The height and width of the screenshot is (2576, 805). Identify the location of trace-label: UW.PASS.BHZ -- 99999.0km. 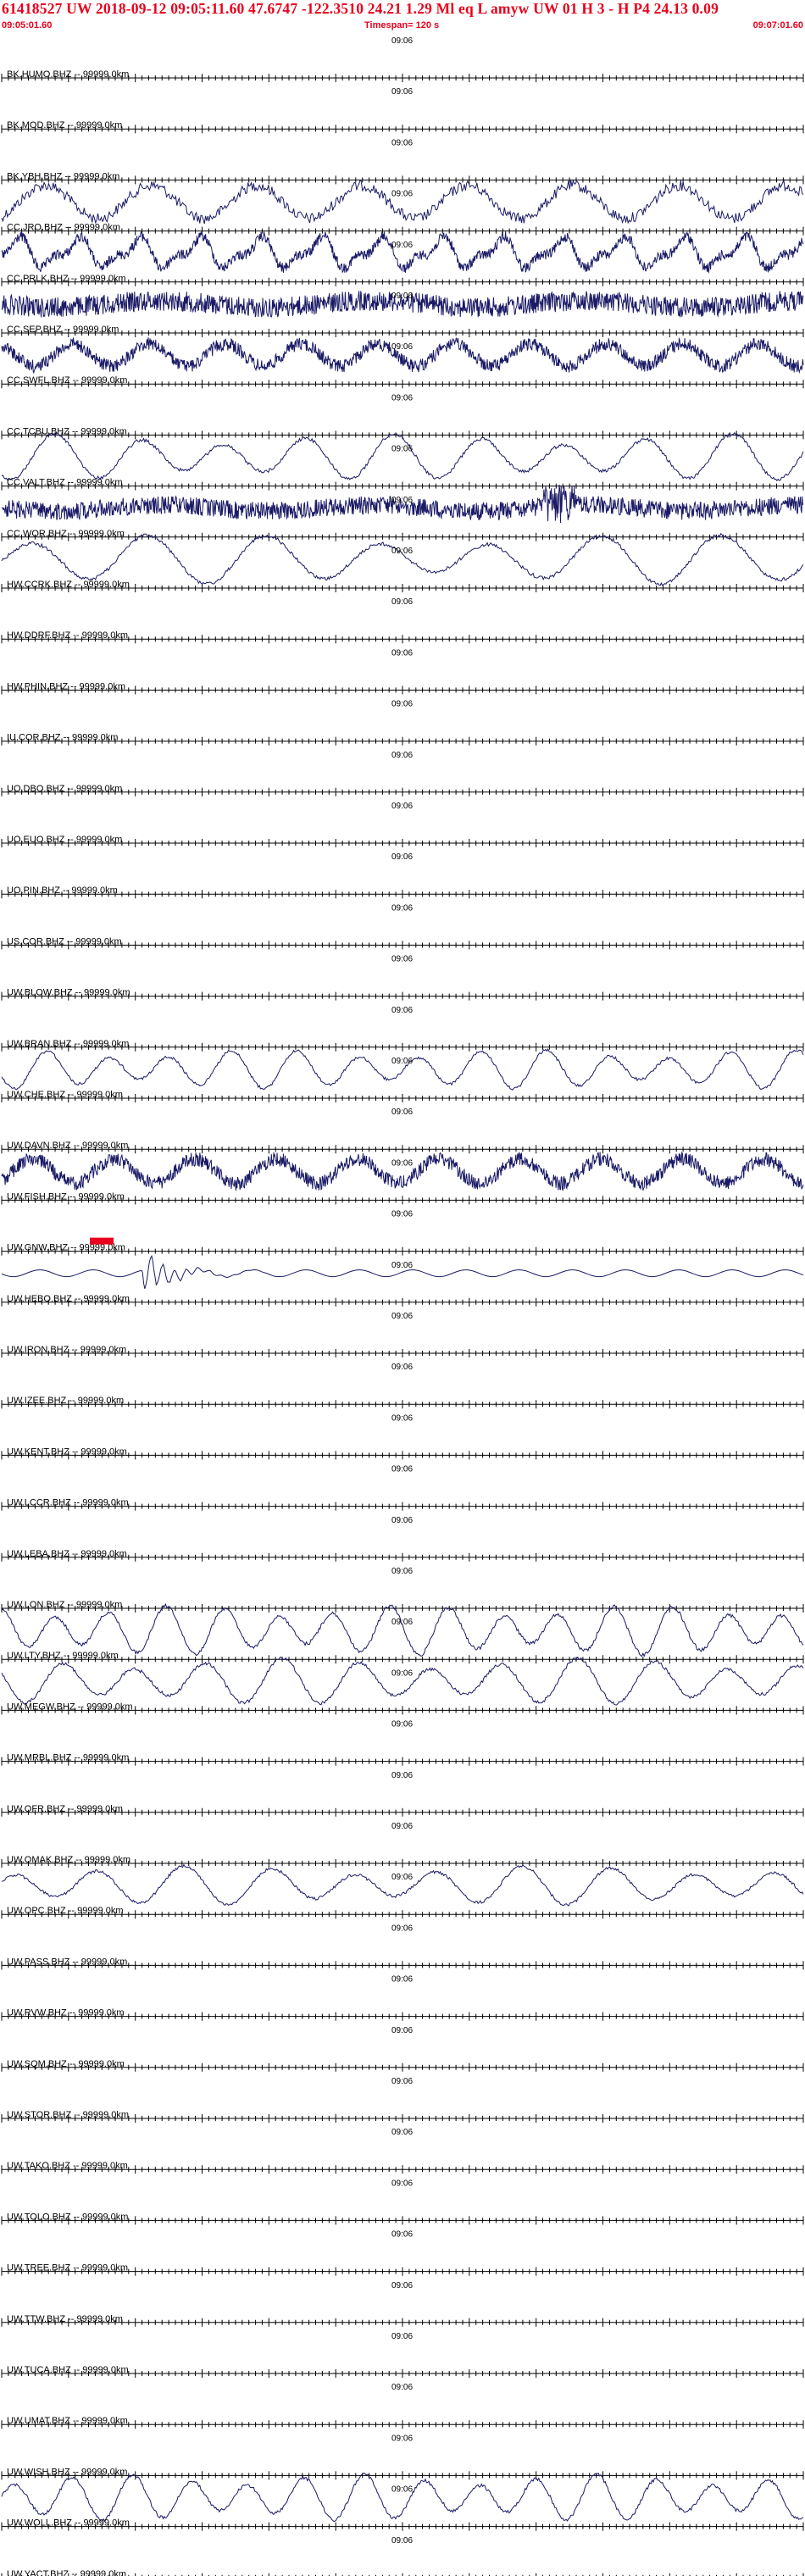
(67, 1962).